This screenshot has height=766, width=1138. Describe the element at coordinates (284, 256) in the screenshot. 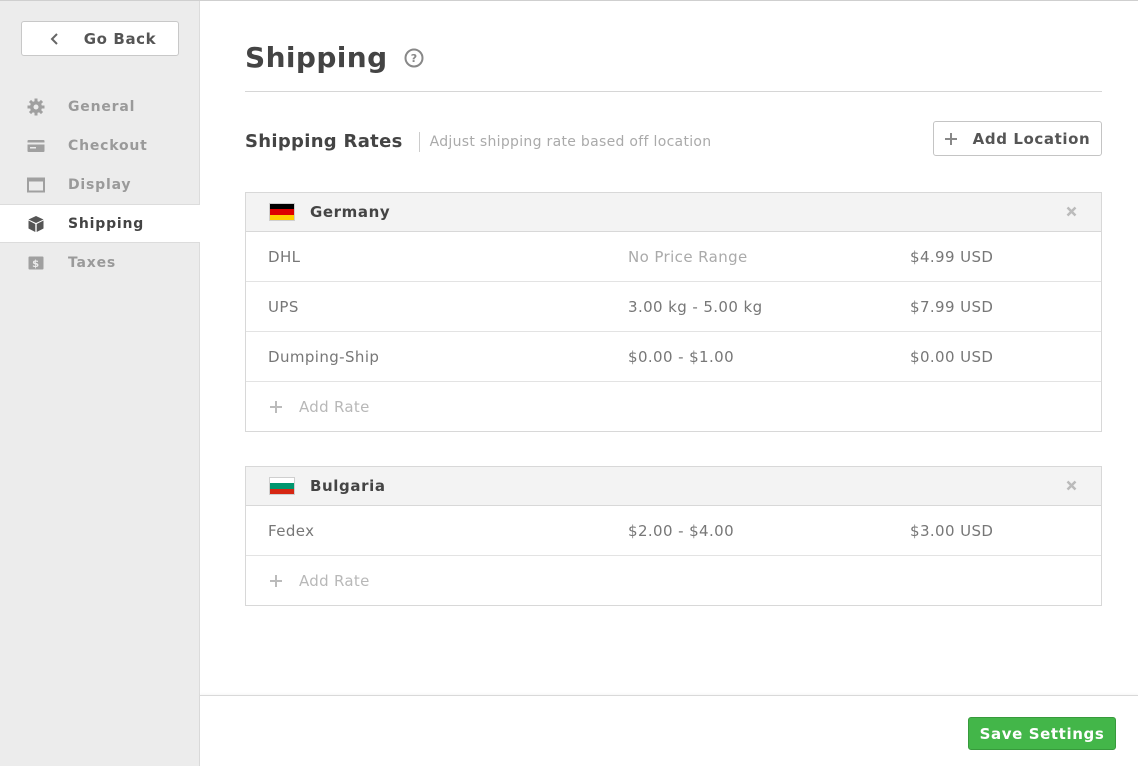

I see `rate-carrier: DHL` at that location.